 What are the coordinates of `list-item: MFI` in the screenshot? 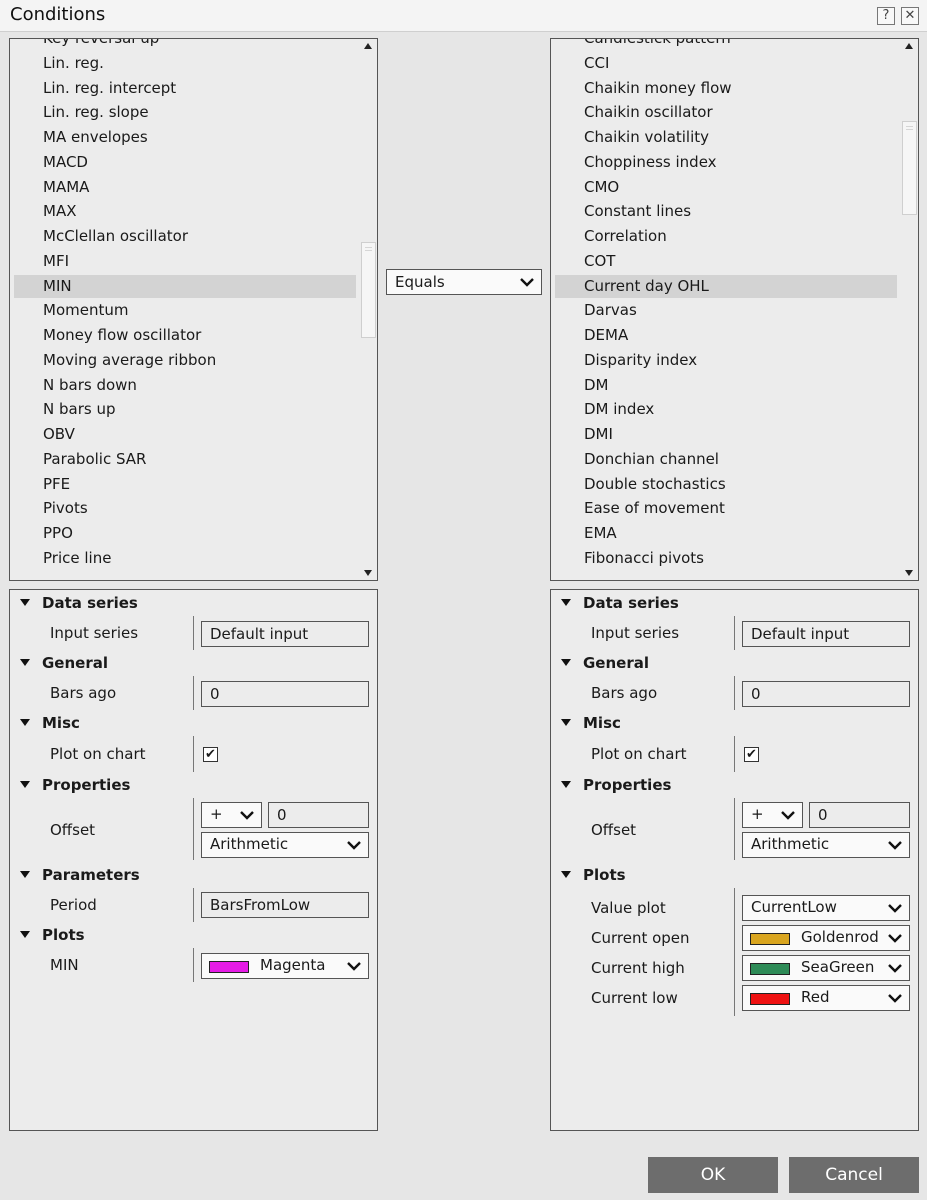 It's located at (185, 261).